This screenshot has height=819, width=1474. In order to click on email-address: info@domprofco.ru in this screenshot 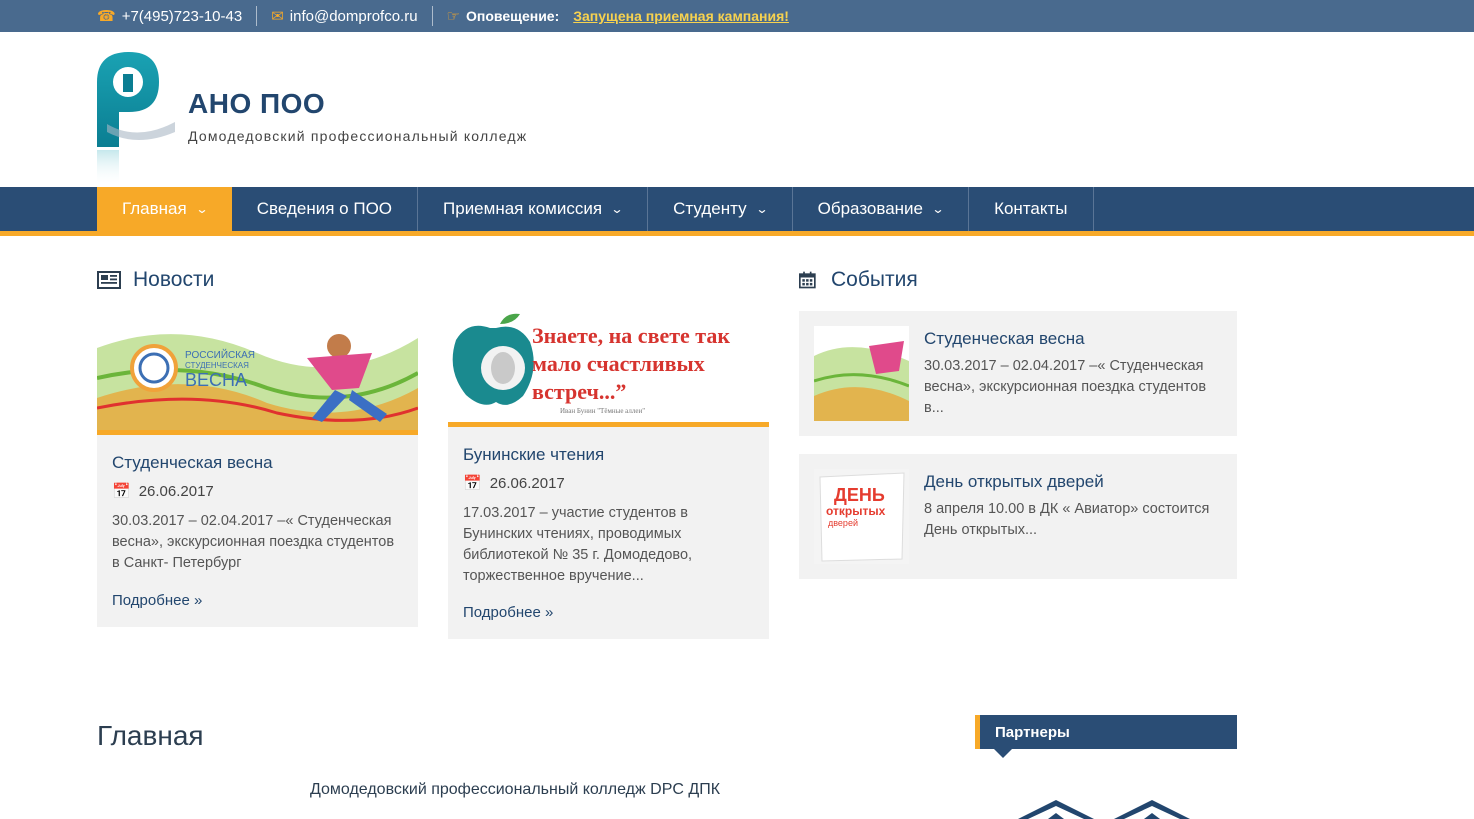, I will do `click(354, 16)`.